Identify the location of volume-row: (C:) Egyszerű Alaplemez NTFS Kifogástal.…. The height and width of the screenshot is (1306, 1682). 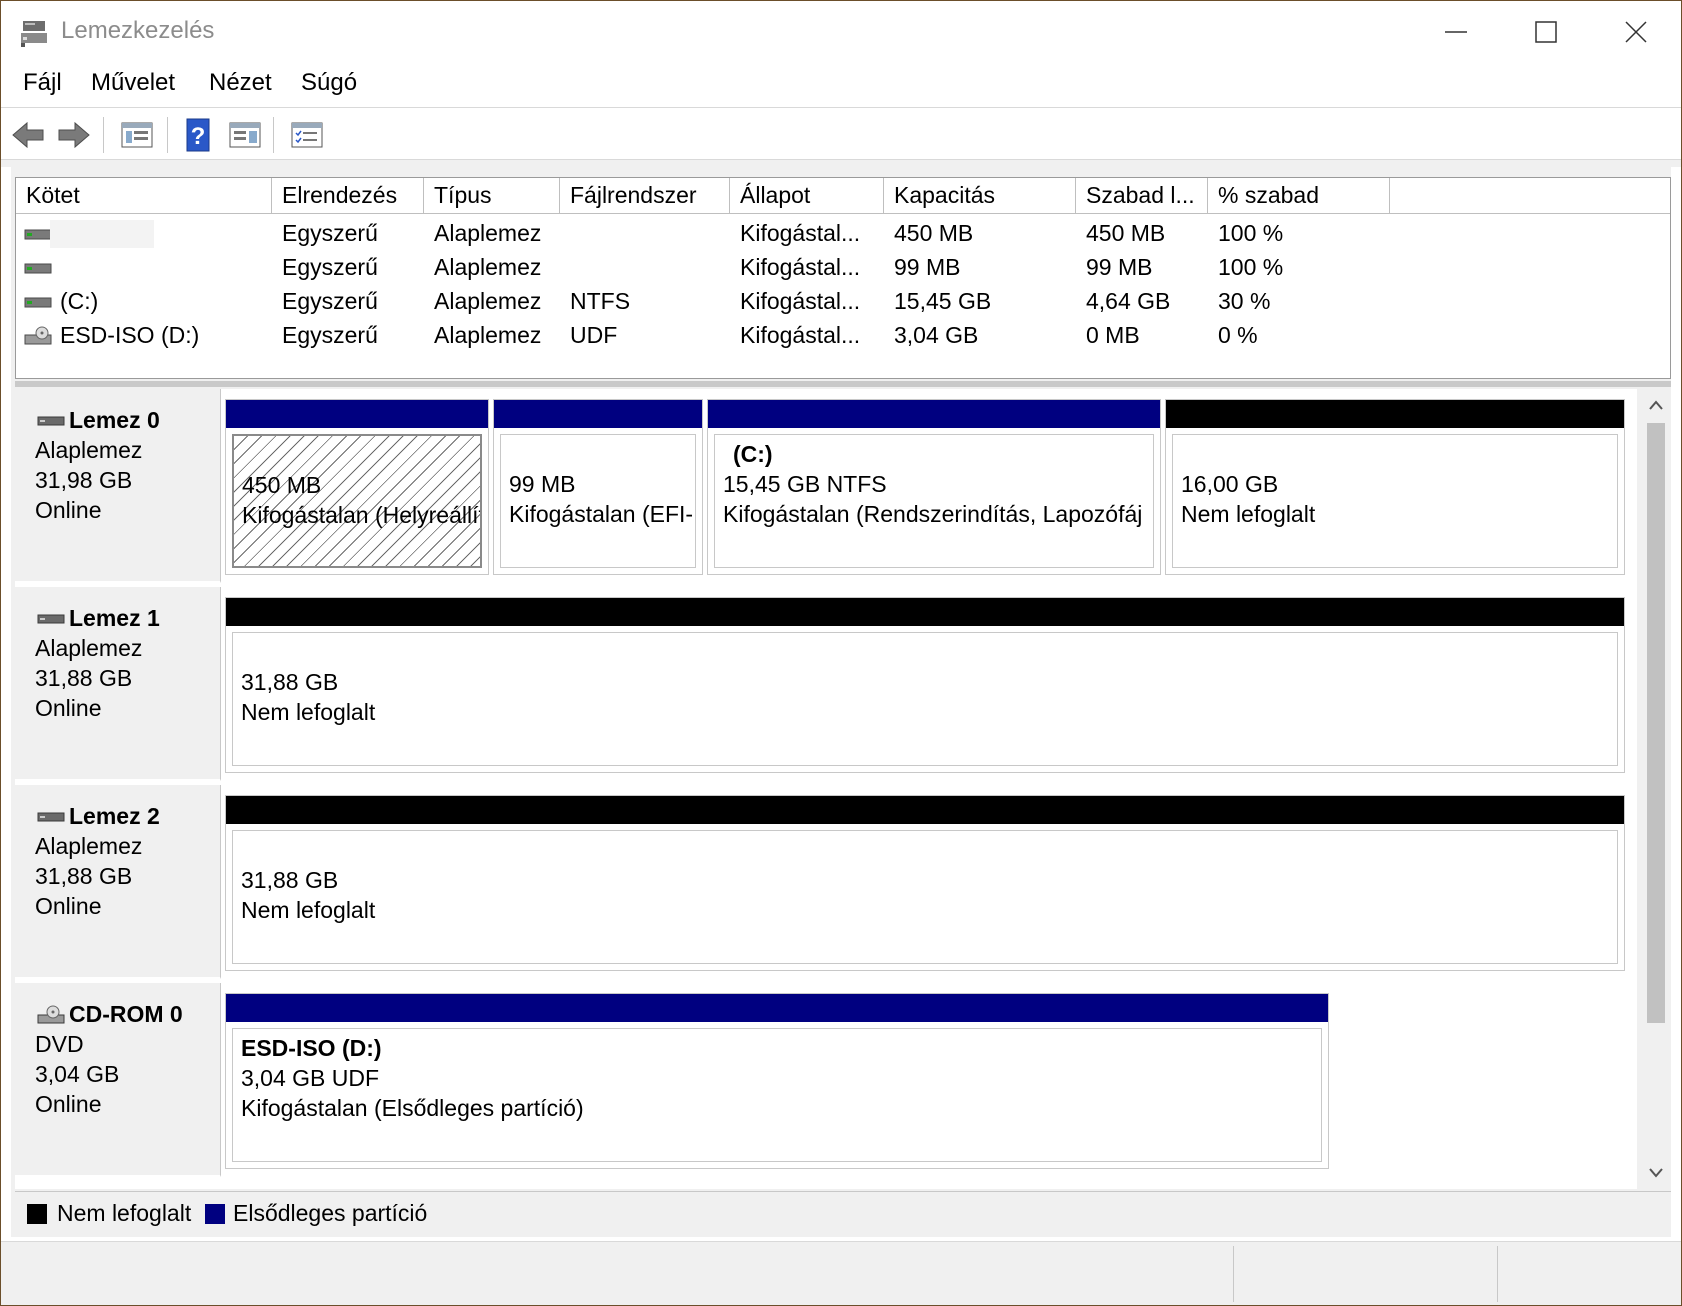
(843, 301).